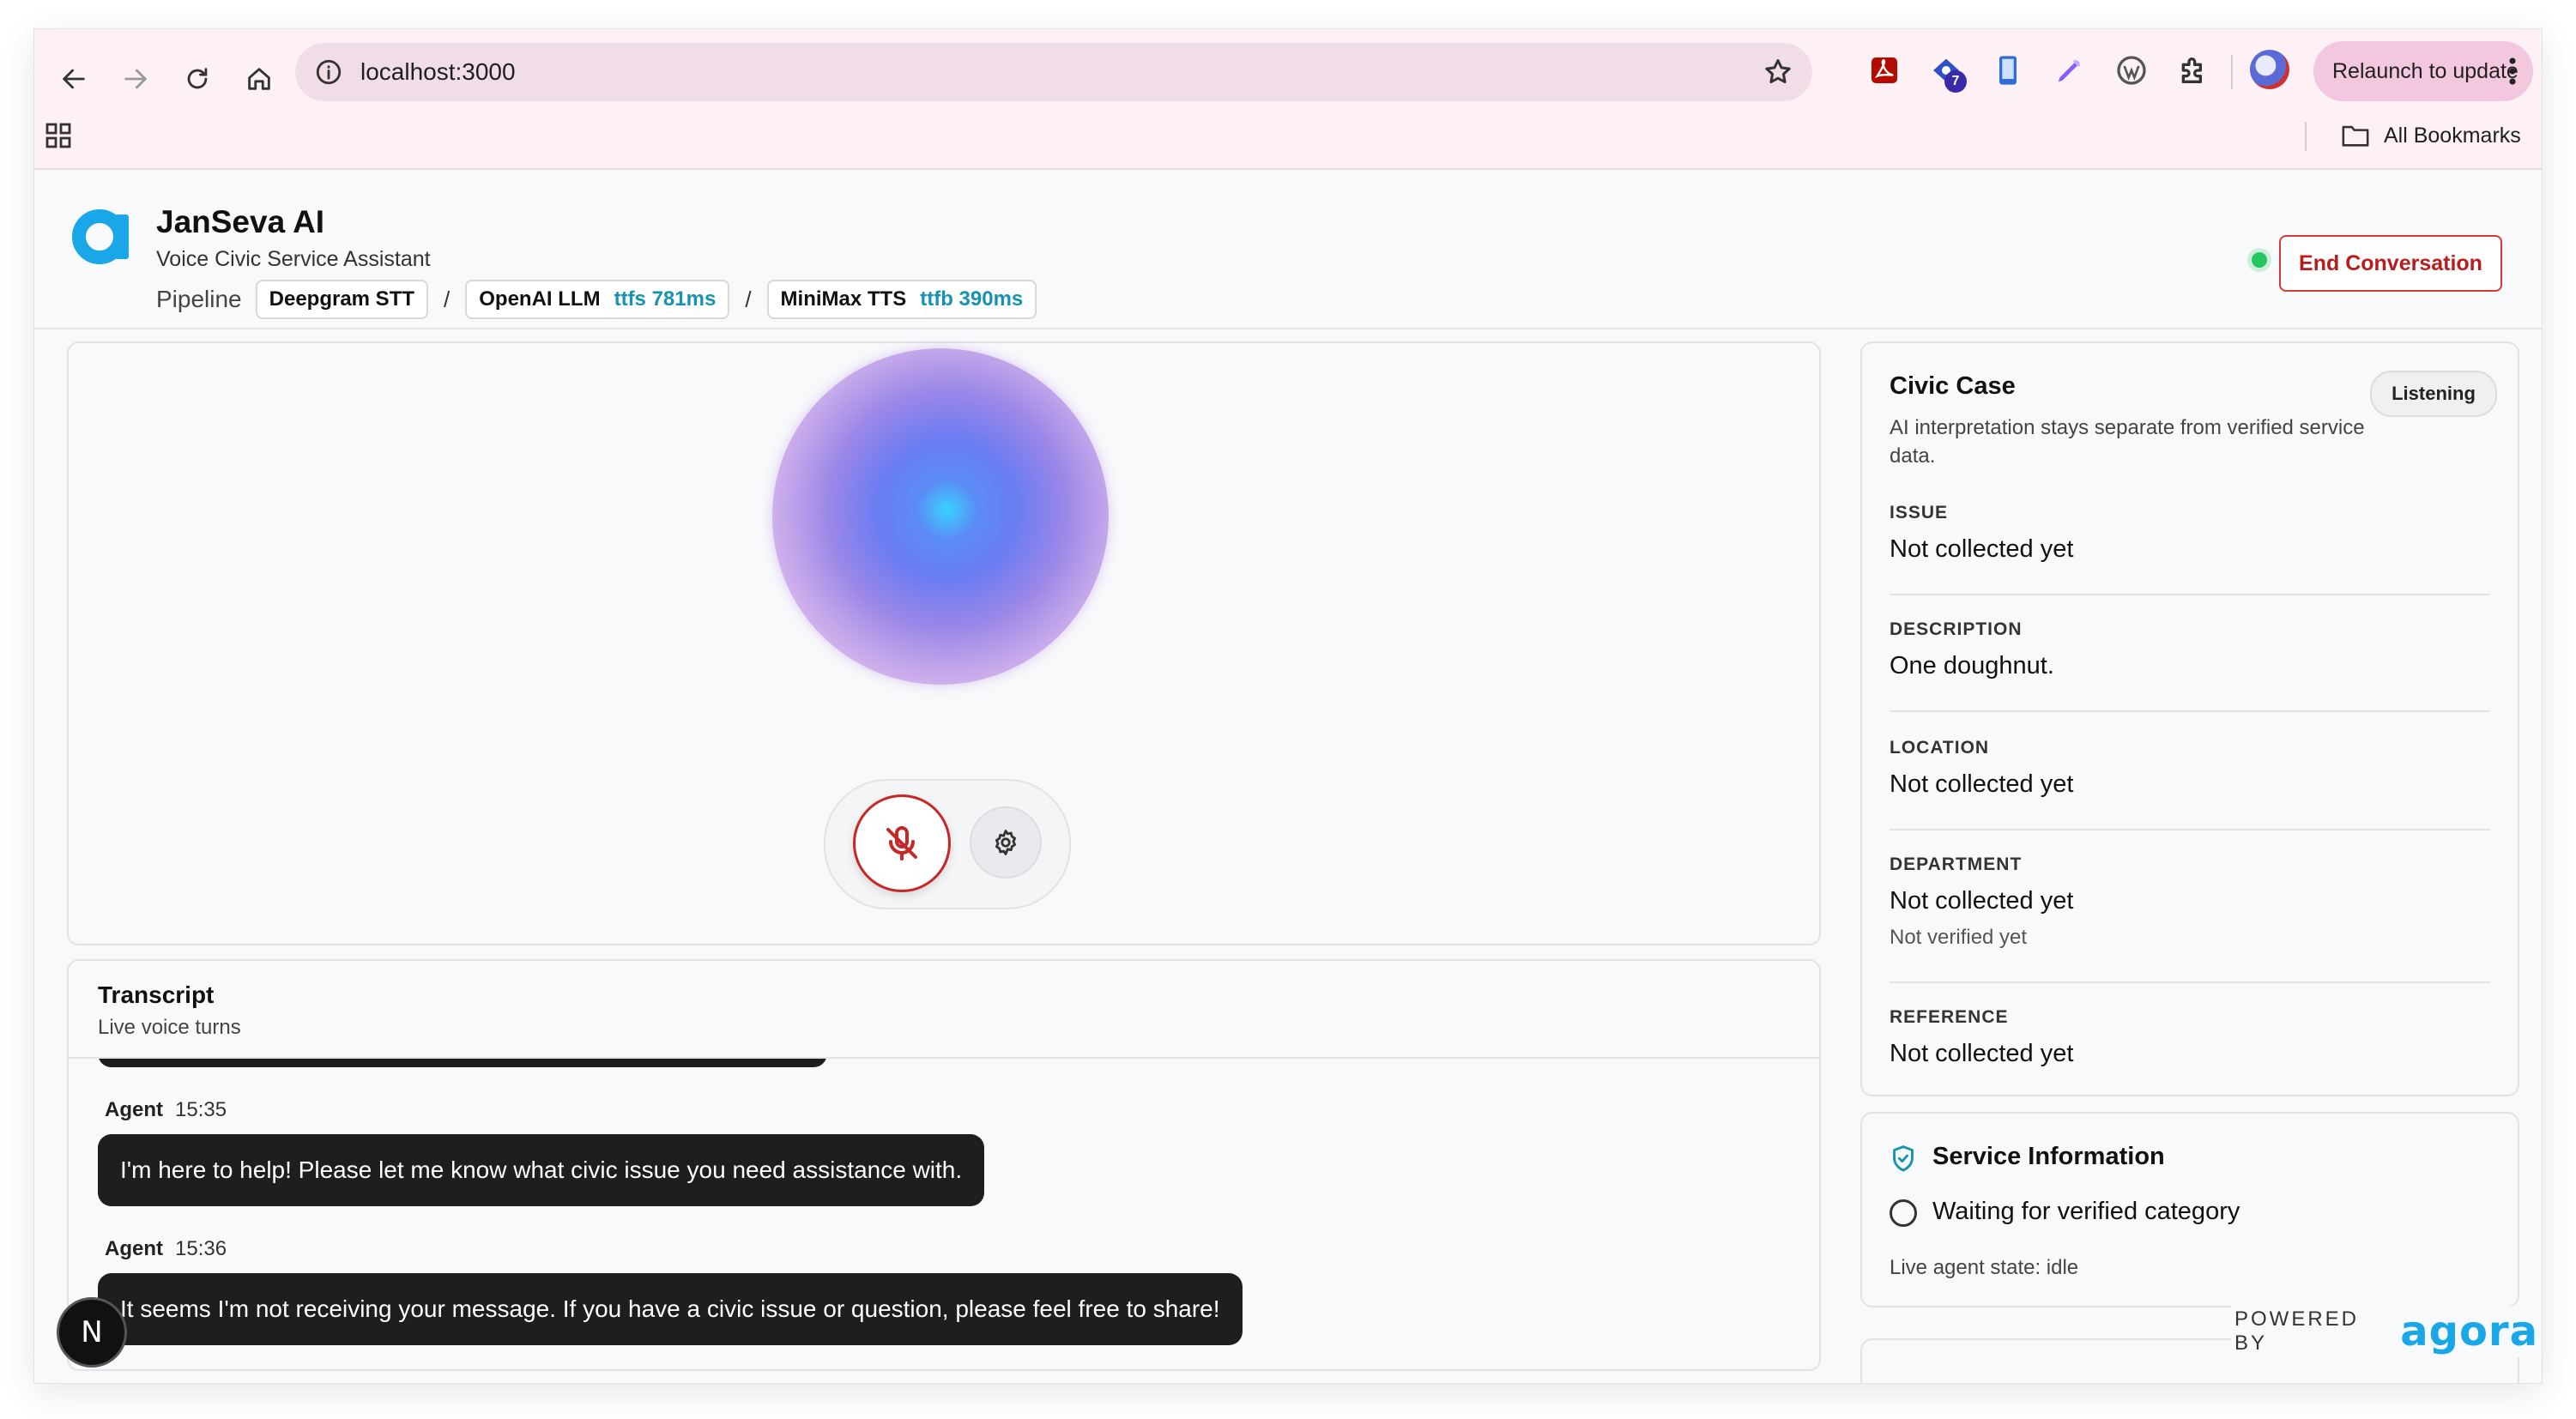 The image size is (2576, 1419). What do you see at coordinates (201, 1248) in the screenshot?
I see `message-time: 15:36` at bounding box center [201, 1248].